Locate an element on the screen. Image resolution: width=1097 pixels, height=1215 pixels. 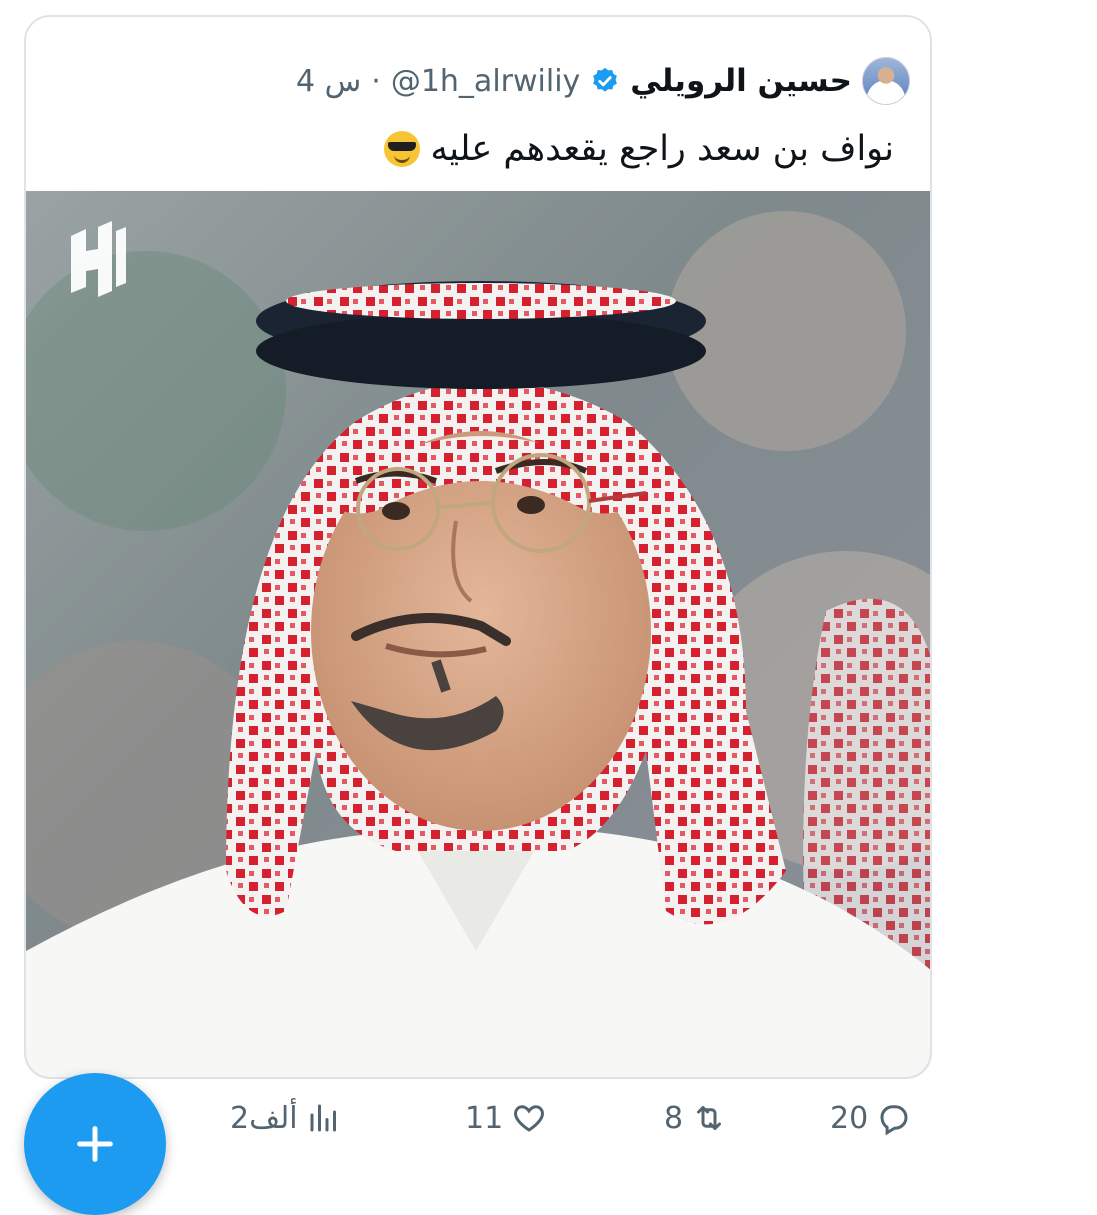
compose-button is located at coordinates (95, 1144).